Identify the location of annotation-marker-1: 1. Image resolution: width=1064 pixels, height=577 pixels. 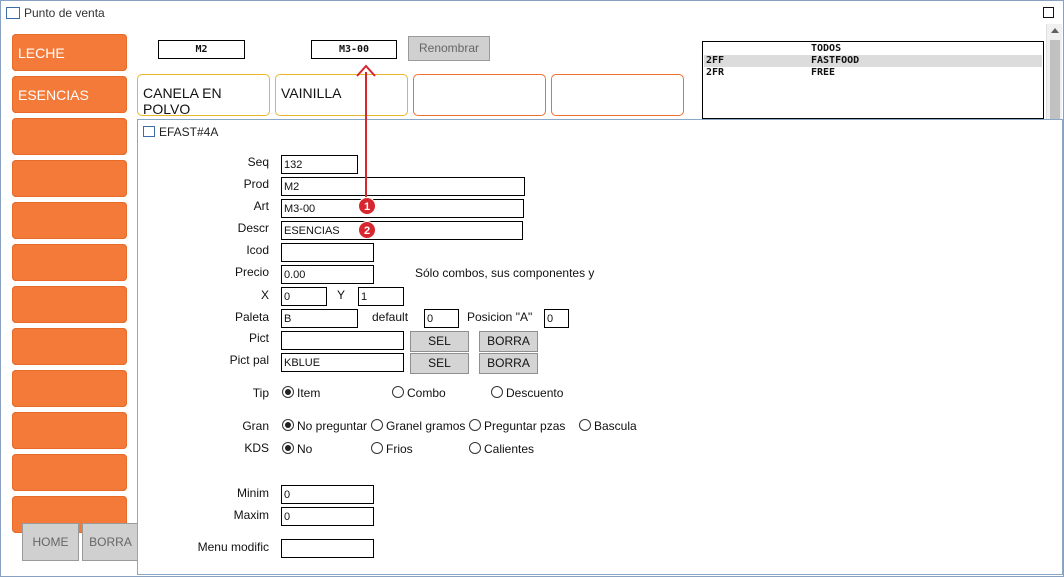
(367, 206).